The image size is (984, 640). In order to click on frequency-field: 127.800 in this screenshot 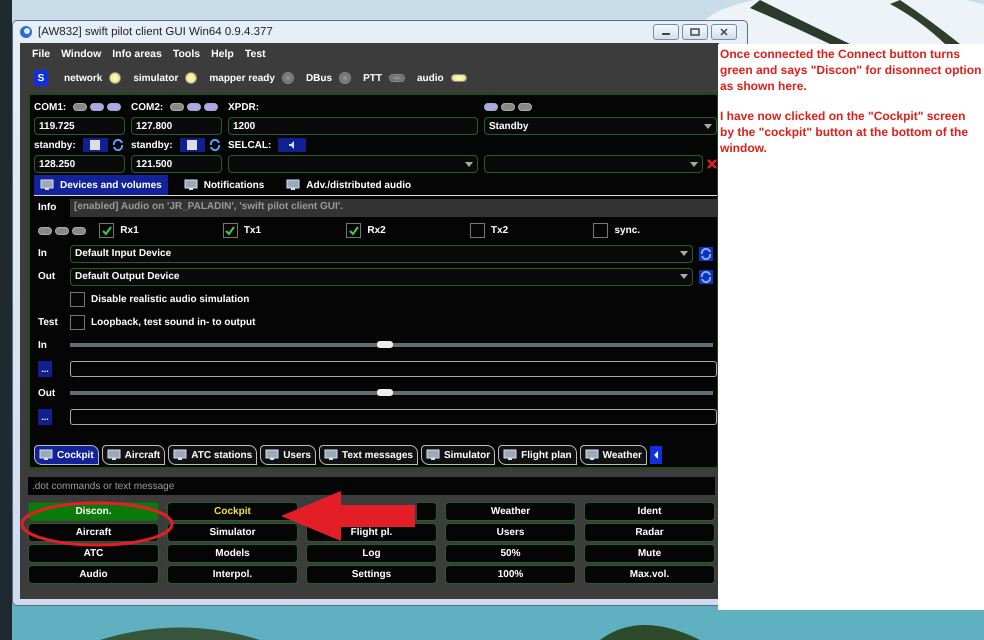, I will do `click(176, 126)`.